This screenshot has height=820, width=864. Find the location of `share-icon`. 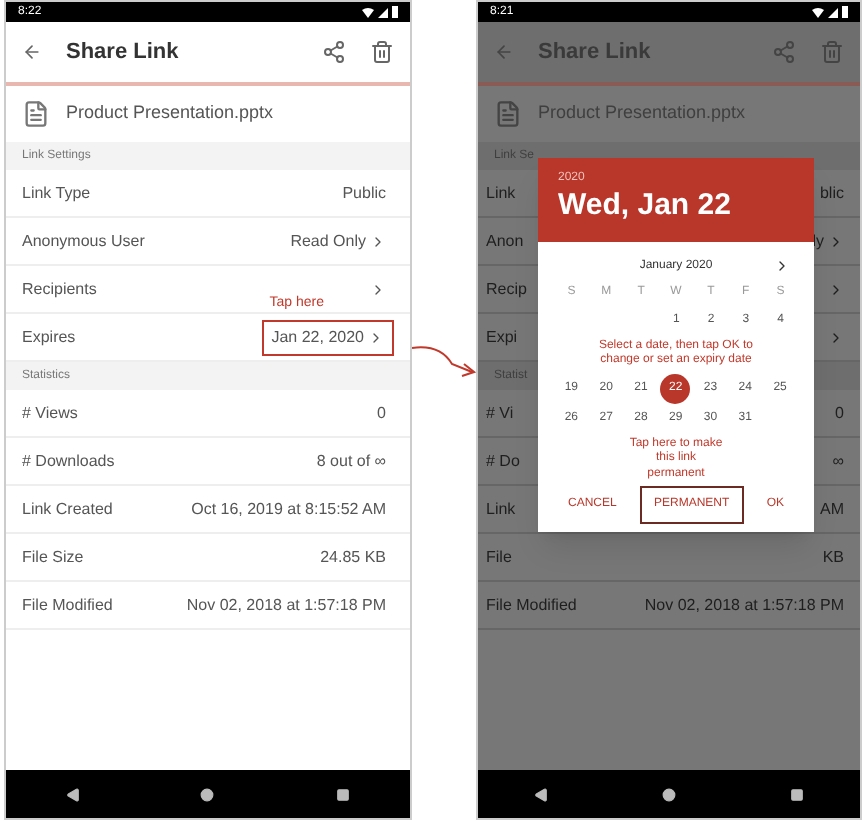

share-icon is located at coordinates (334, 52).